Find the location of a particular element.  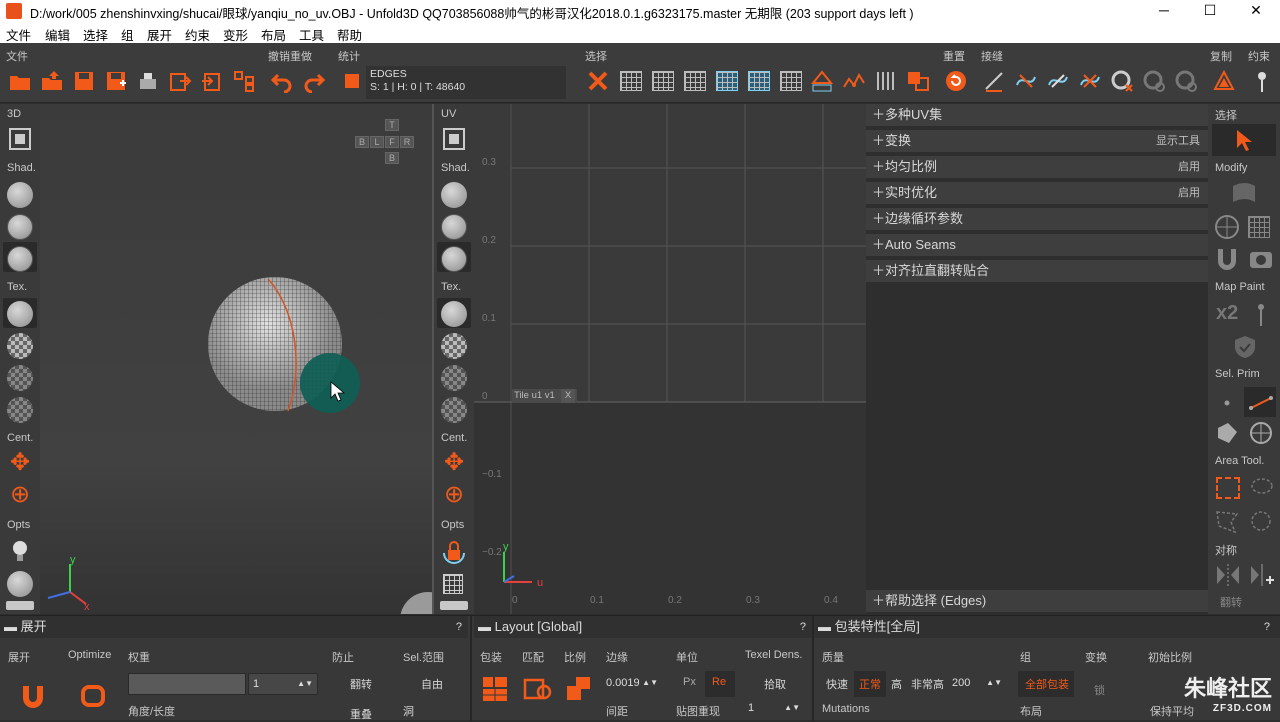

modify-camera-icon is located at coordinates (1261, 259).